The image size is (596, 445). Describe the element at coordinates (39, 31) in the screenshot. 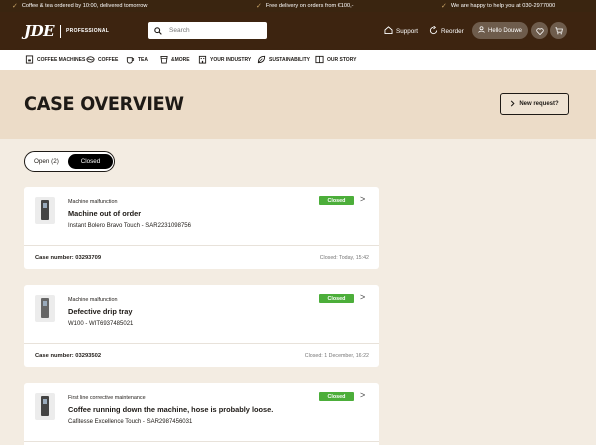

I see `logo-mark: JDE` at that location.